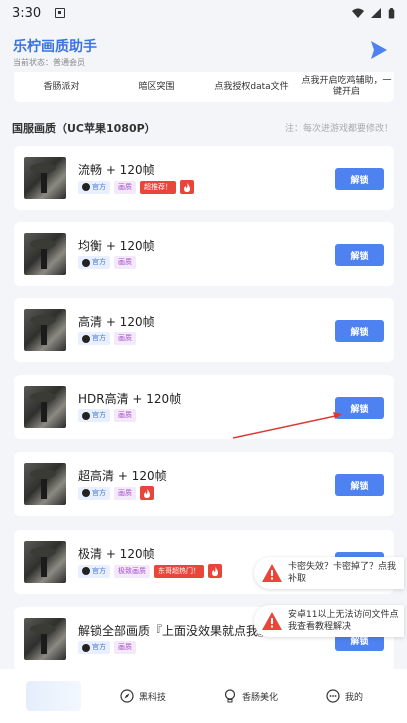 The image size is (407, 723). Describe the element at coordinates (116, 554) in the screenshot. I see `card-title: 极清 + 120帧` at that location.